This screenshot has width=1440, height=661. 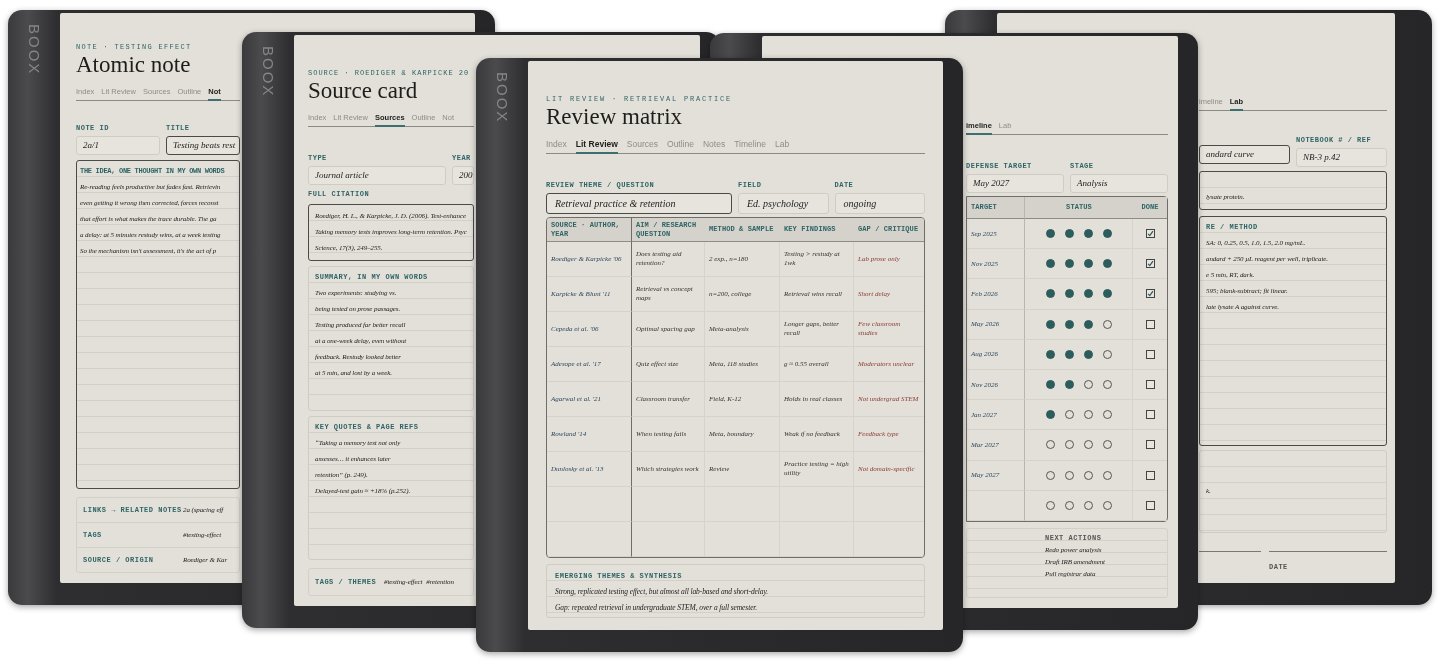 What do you see at coordinates (363, 91) in the screenshot?
I see `page-title: Source card` at bounding box center [363, 91].